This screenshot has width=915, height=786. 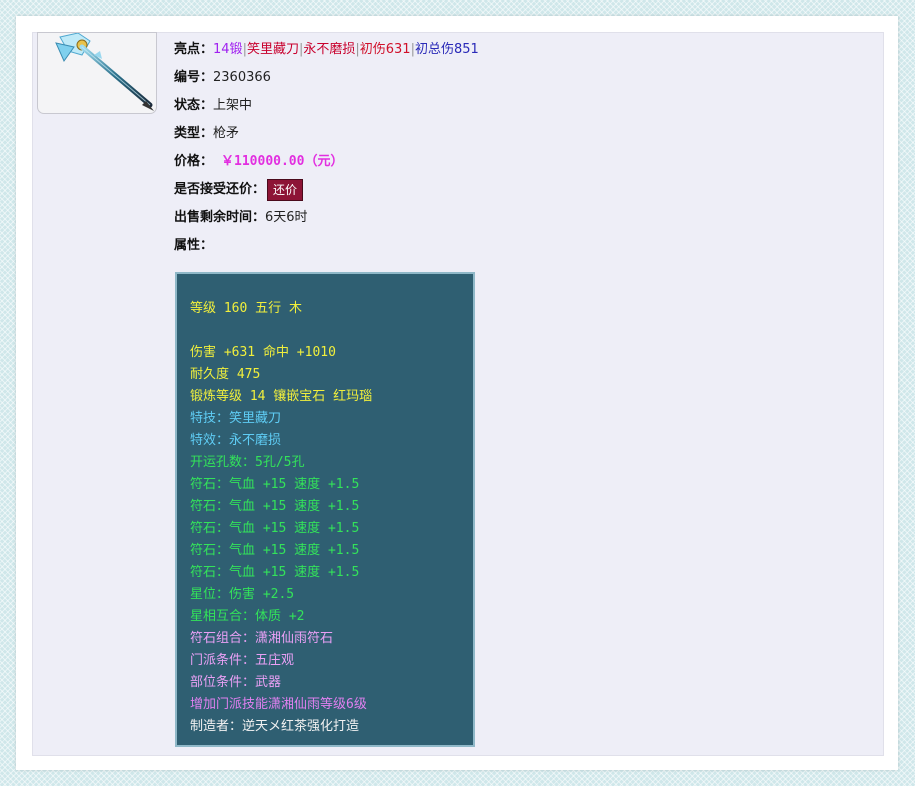 What do you see at coordinates (226, 133) in the screenshot?
I see `type-value: 枪矛` at bounding box center [226, 133].